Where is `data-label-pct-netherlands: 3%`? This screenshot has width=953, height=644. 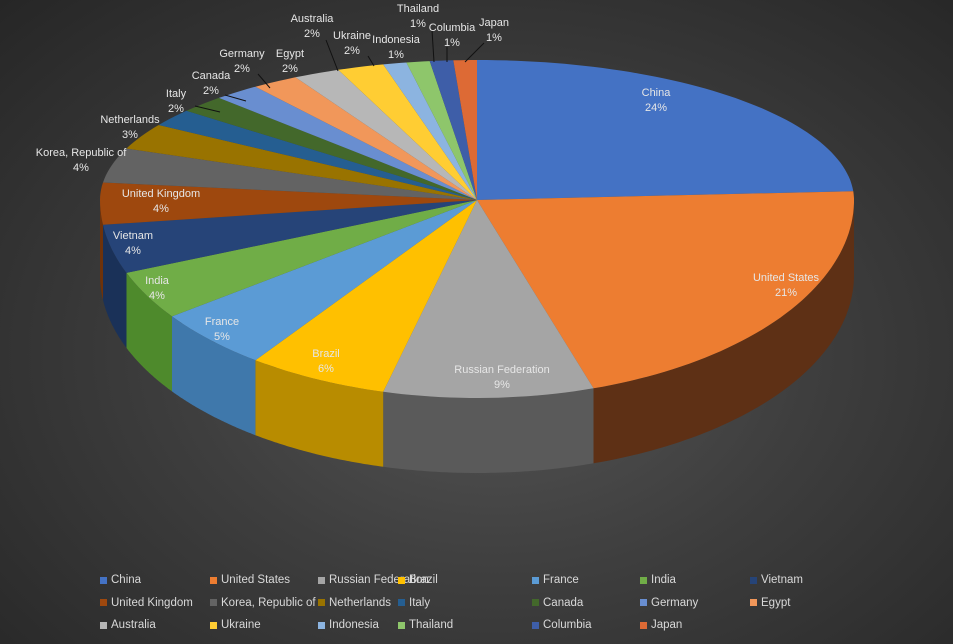
data-label-pct-netherlands: 3% is located at coordinates (130, 135).